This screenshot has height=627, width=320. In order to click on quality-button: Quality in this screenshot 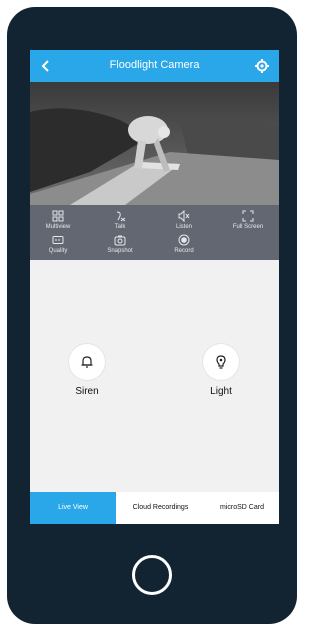, I will do `click(58, 244)`.